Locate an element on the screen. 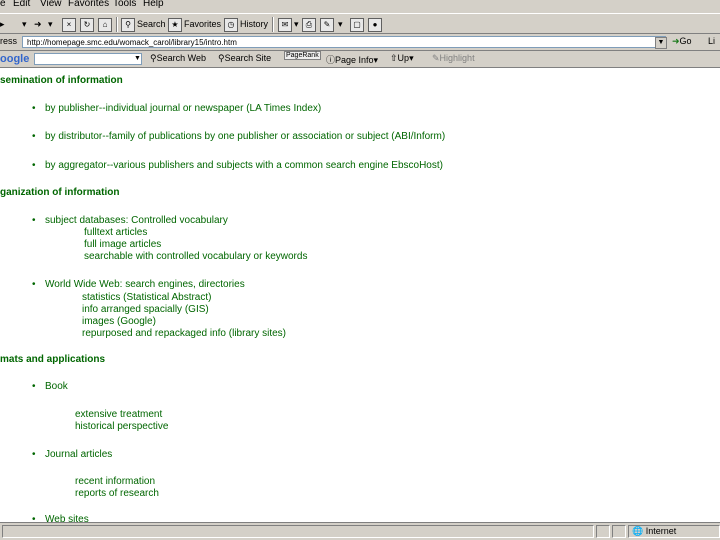 The width and height of the screenshot is (720, 540). sub-item: info arranged spacially (GIS) is located at coordinates (145, 309).